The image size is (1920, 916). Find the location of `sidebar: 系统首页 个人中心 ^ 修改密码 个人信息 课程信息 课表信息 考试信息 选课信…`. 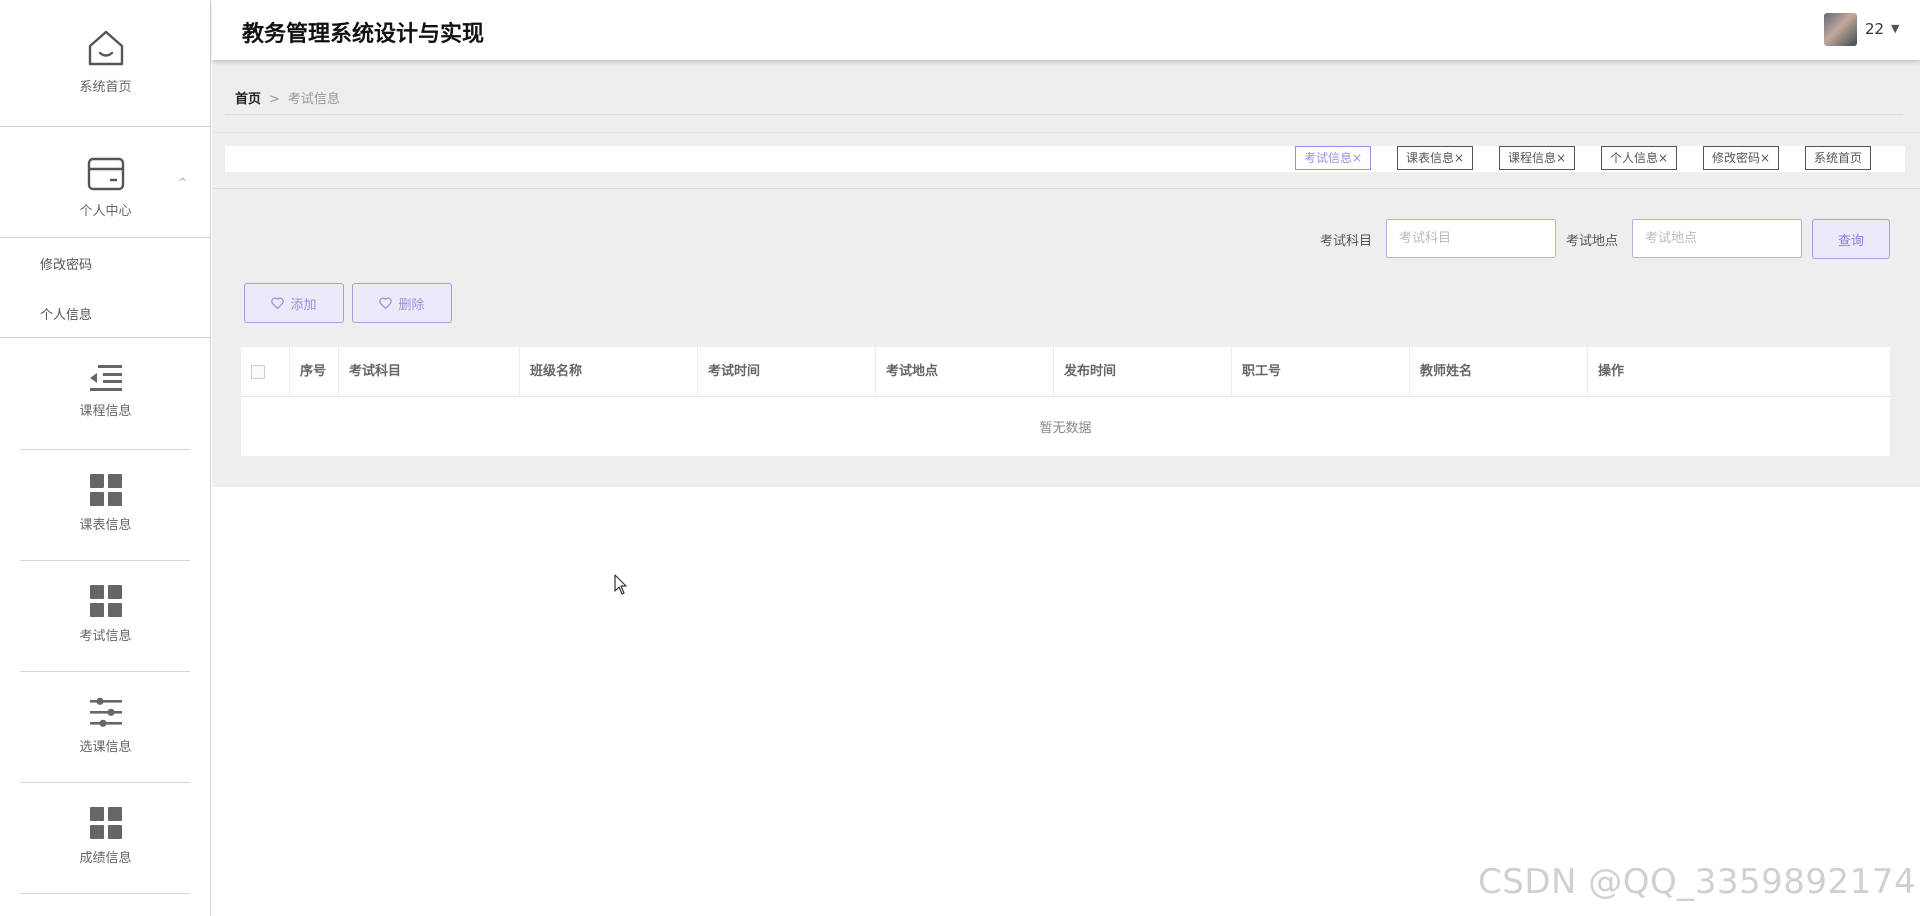

sidebar: 系统首页 个人中心 ^ 修改密码 个人信息 课程信息 课表信息 考试信息 选课信… is located at coordinates (105, 458).